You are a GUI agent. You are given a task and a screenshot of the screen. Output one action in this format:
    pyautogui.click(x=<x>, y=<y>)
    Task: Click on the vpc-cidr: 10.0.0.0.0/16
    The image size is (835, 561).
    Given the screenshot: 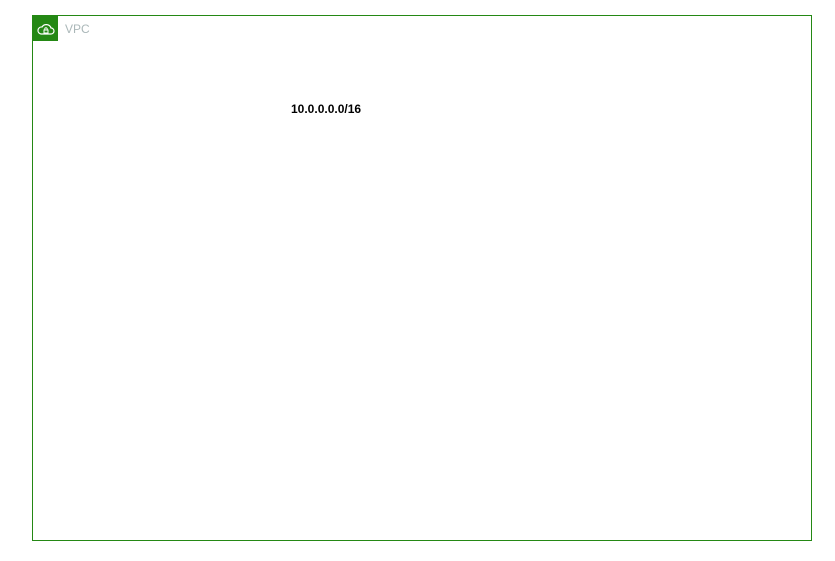 What is the action you would take?
    pyautogui.click(x=326, y=109)
    